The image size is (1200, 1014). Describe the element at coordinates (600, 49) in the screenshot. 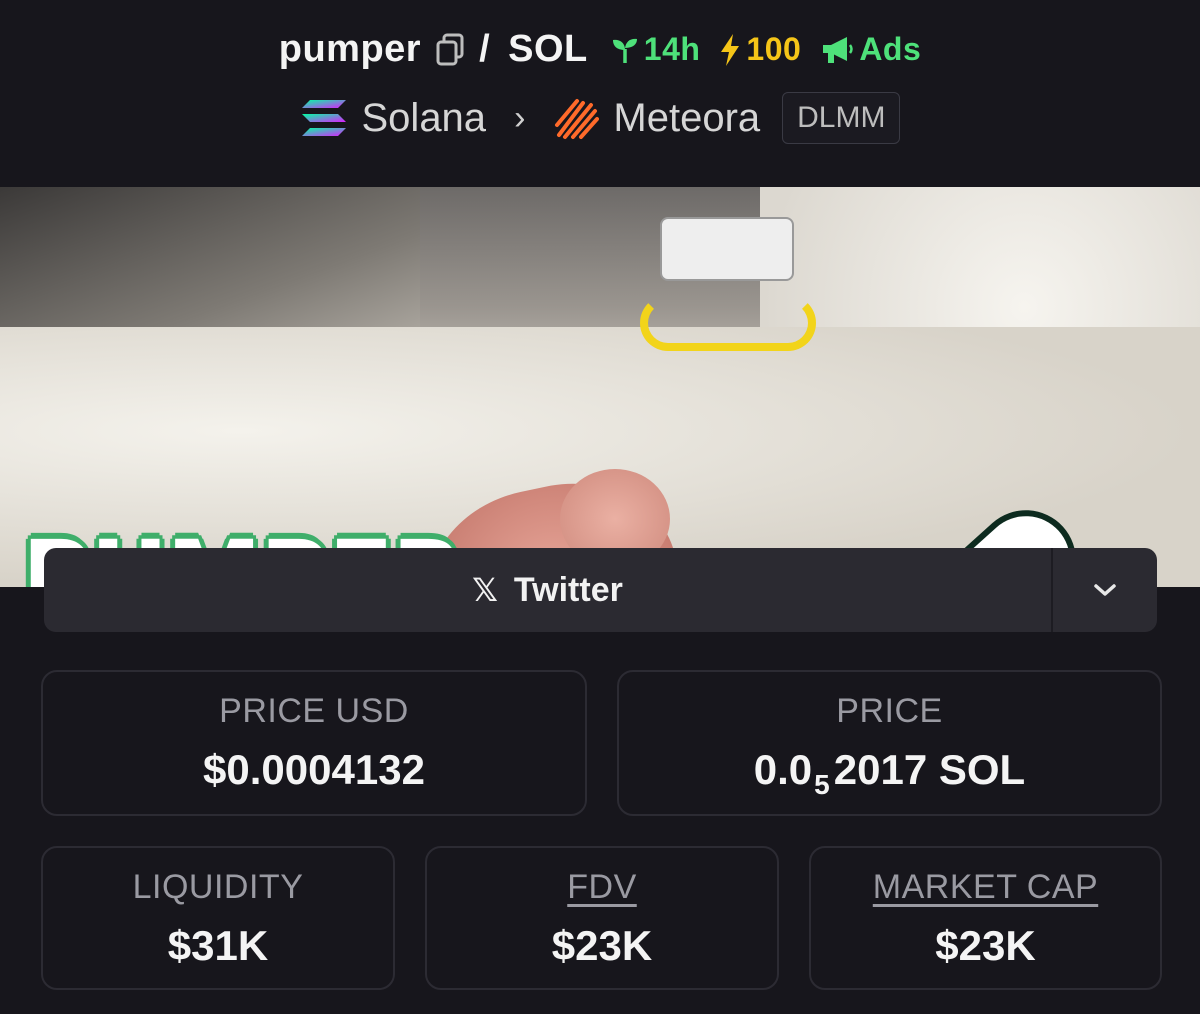

I see `pair-title-row: pumper / SOL 14h 100 Ads` at that location.